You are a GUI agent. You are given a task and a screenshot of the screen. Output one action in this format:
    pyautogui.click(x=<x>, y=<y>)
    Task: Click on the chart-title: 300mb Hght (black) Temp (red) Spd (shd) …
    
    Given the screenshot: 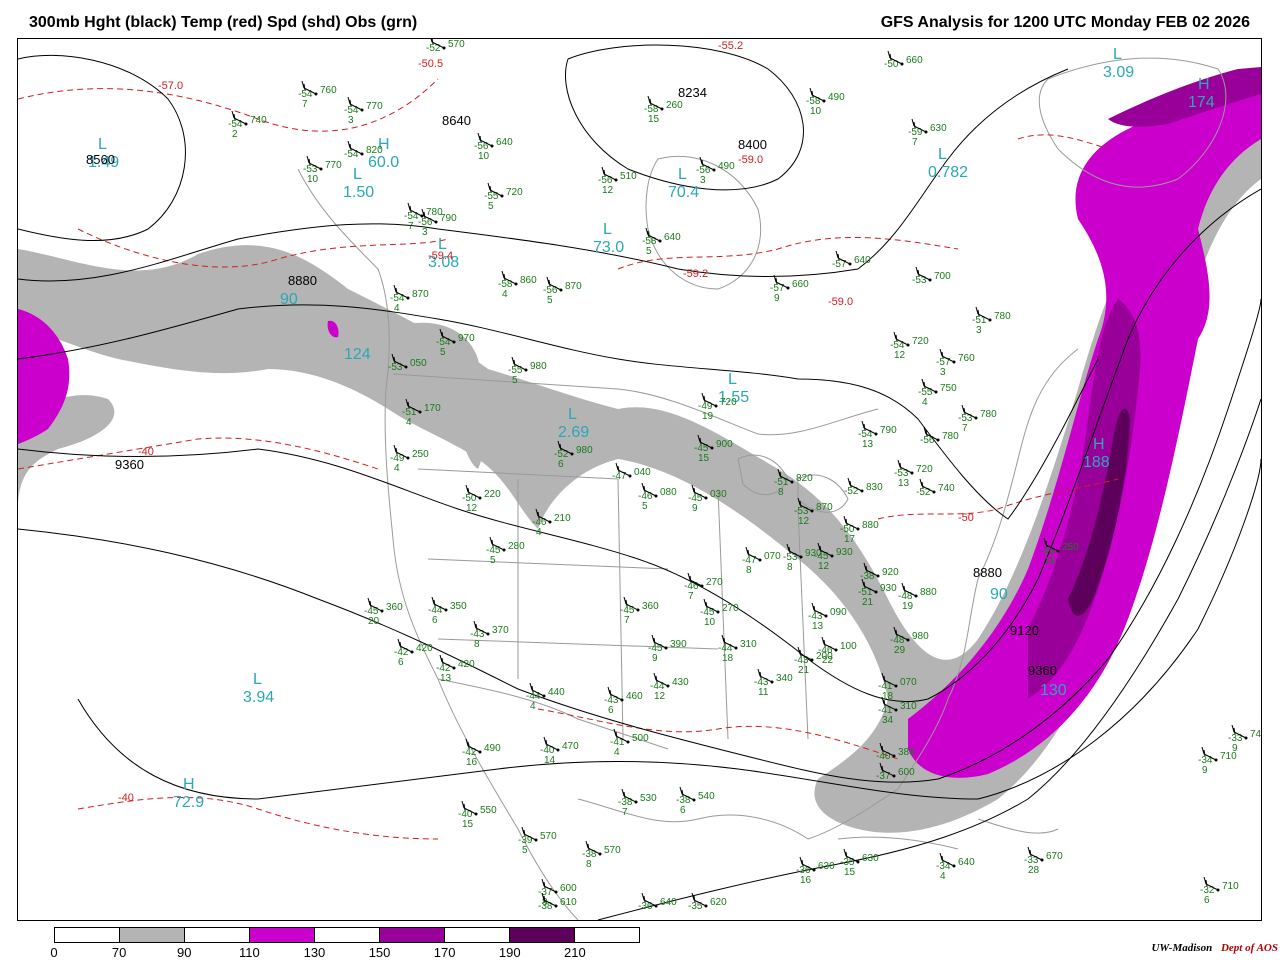 What is the action you would take?
    pyautogui.click(x=223, y=22)
    